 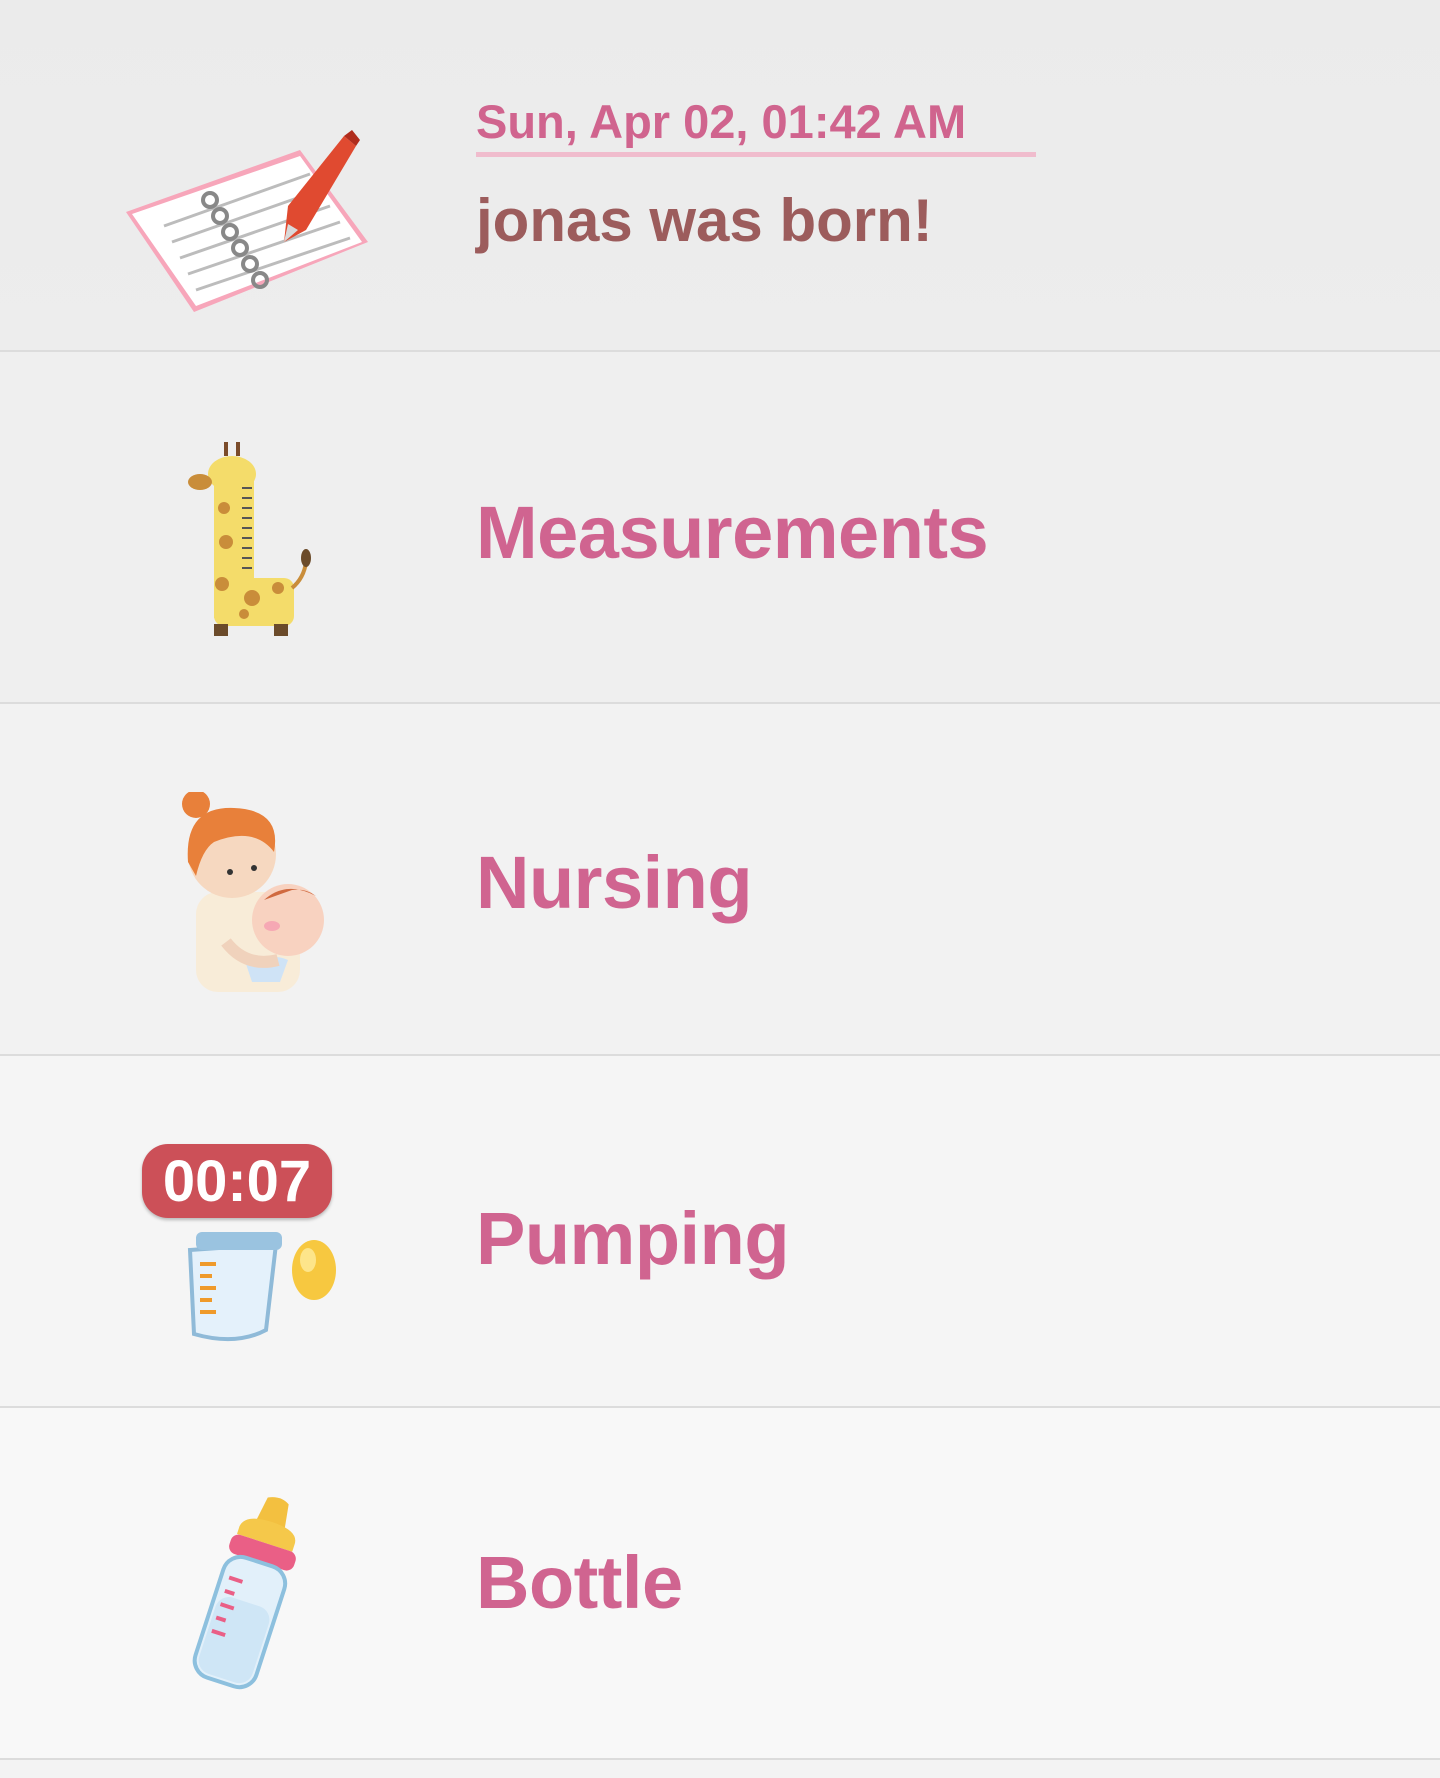 I want to click on item-label-pumping: Pumping, so click(x=633, y=1238).